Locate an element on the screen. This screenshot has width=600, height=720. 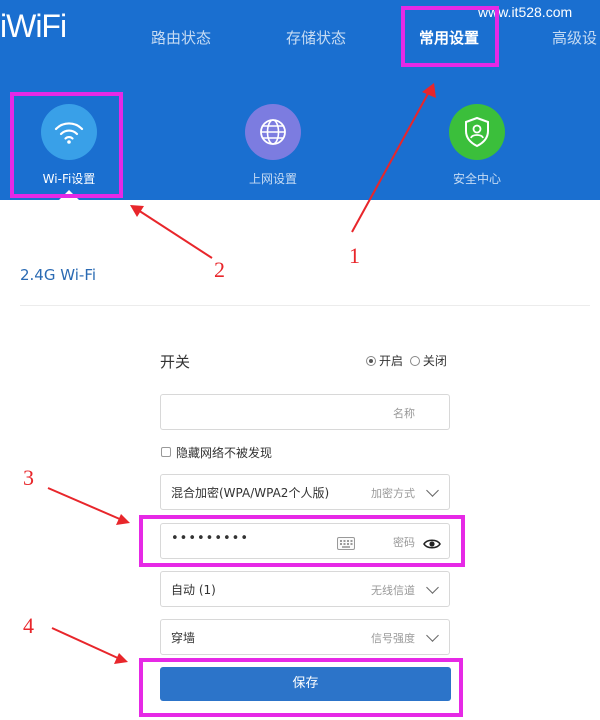
subnav-security-label: 安全中心 is located at coordinates (476, 179).